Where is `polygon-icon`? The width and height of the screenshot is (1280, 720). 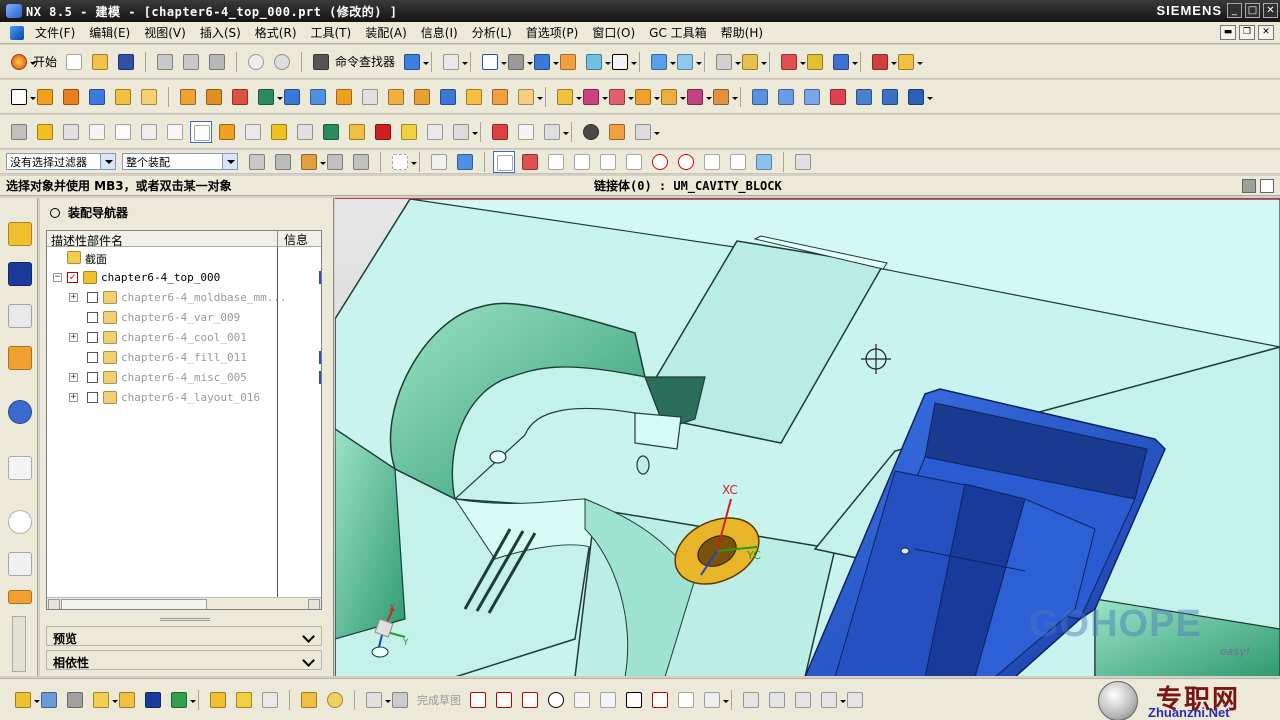
polygon-icon is located at coordinates (715, 700).